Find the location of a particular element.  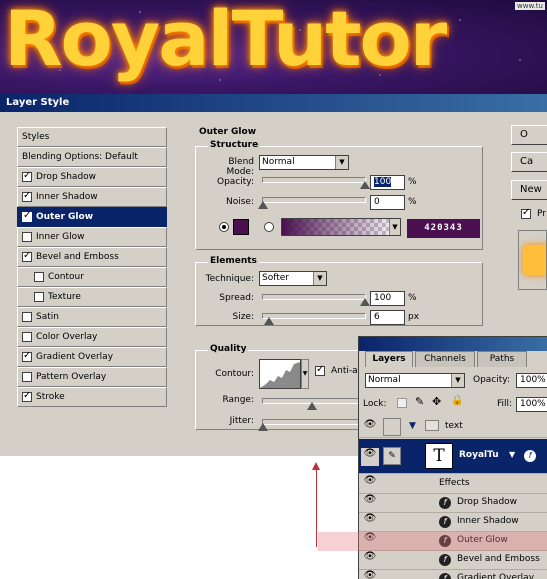

effects-row: 👁 Effects is located at coordinates (453, 484).